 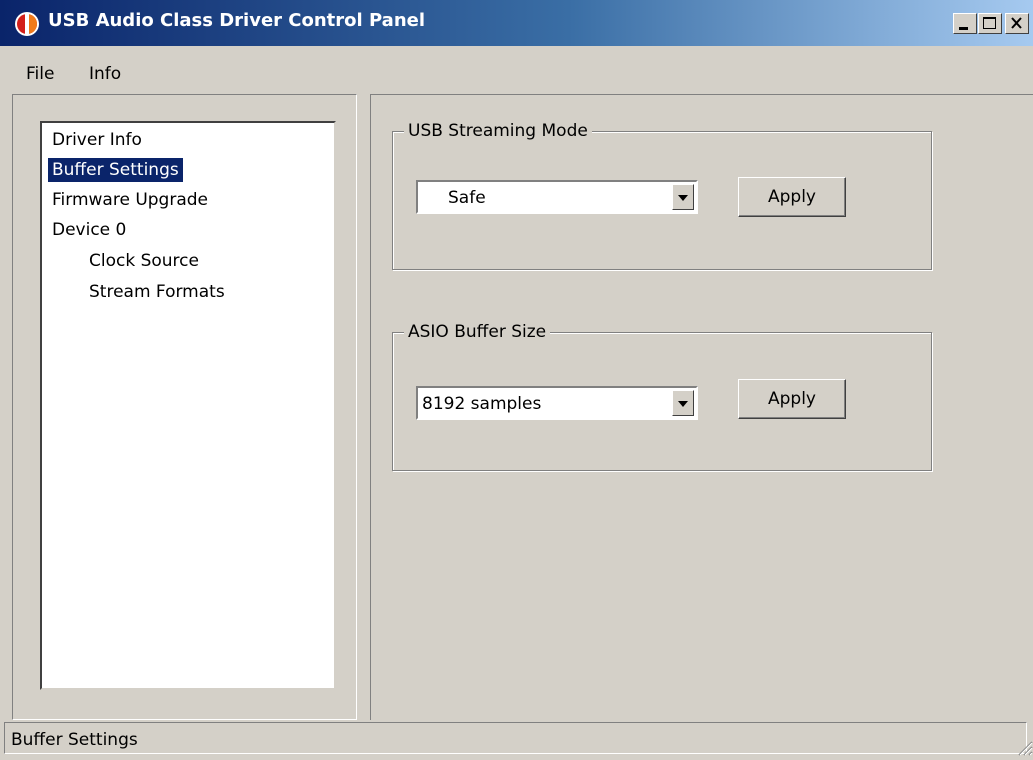 What do you see at coordinates (130, 200) in the screenshot?
I see `tree-item-firmware-upgrade: Firmware Upgrade` at bounding box center [130, 200].